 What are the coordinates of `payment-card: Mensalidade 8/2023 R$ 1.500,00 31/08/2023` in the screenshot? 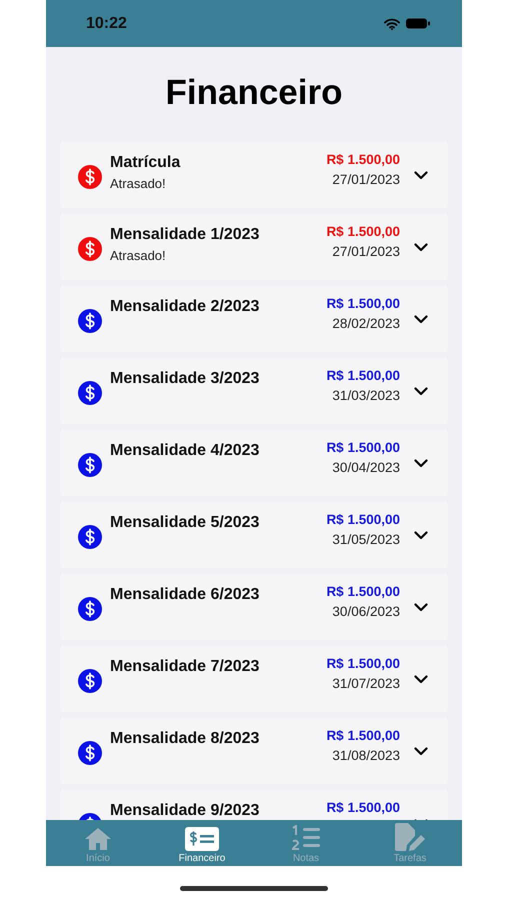 It's located at (254, 751).